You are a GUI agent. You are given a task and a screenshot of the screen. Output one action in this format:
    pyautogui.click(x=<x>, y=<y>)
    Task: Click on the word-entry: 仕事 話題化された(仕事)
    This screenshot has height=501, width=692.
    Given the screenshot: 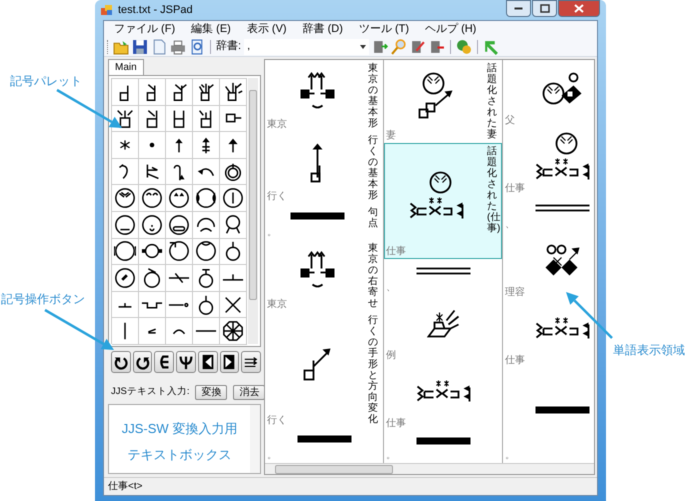 What is the action you would take?
    pyautogui.click(x=443, y=201)
    